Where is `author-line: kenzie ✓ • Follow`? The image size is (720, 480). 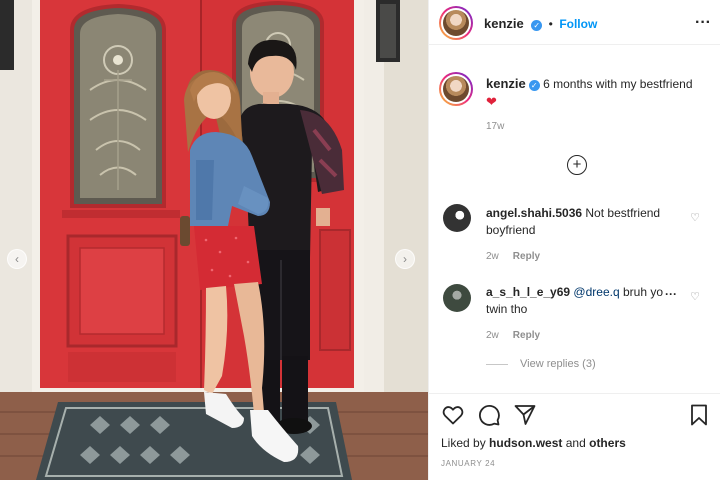 author-line: kenzie ✓ • Follow is located at coordinates (540, 24).